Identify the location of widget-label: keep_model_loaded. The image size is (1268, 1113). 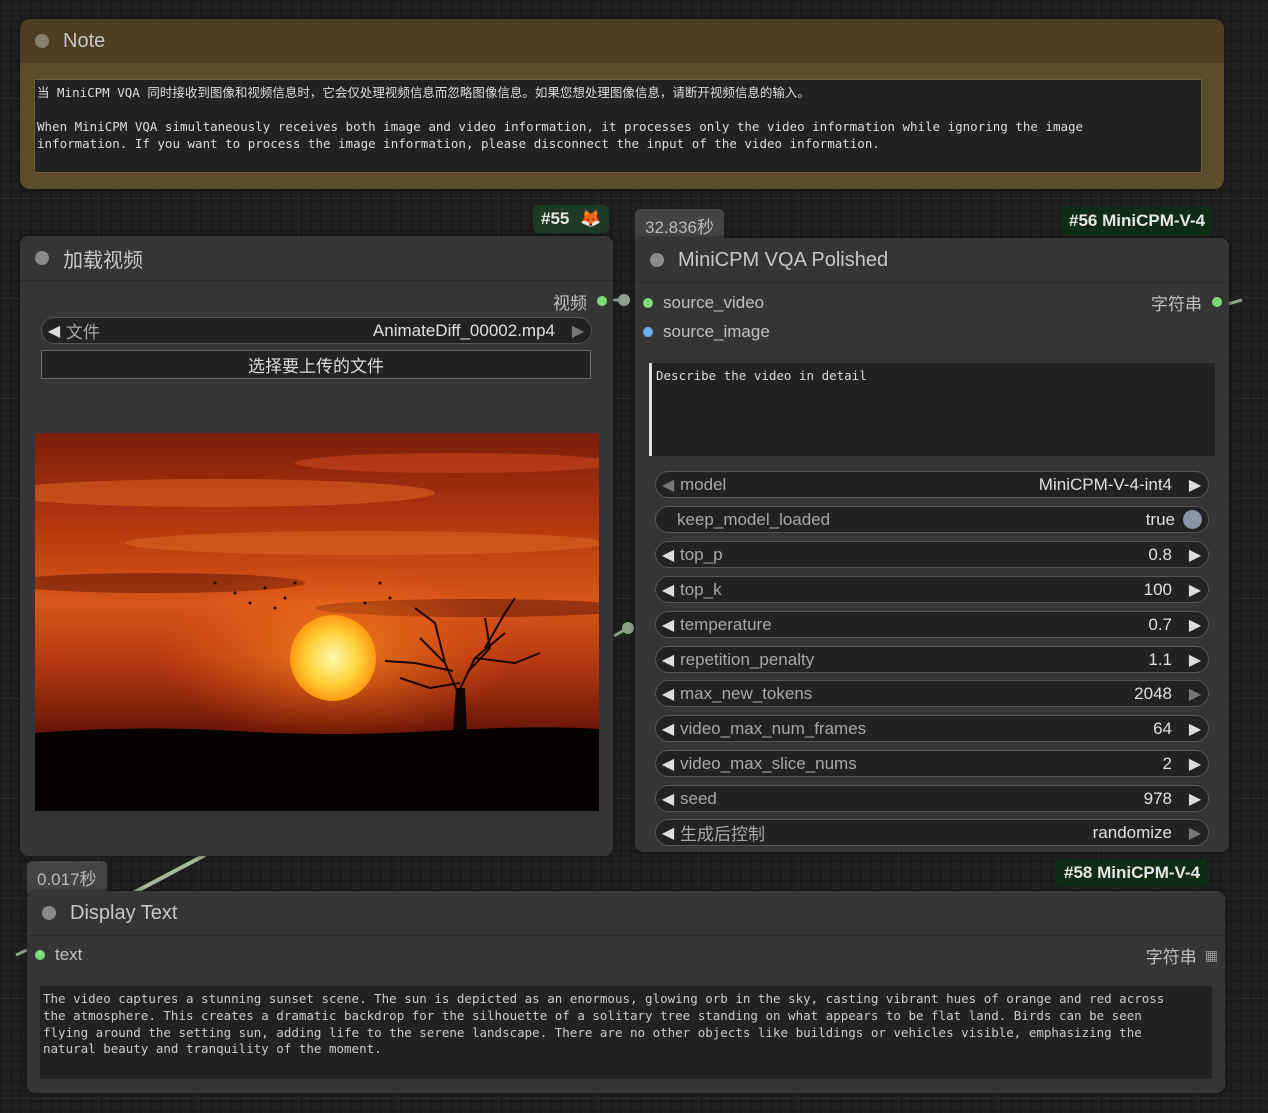
(754, 519).